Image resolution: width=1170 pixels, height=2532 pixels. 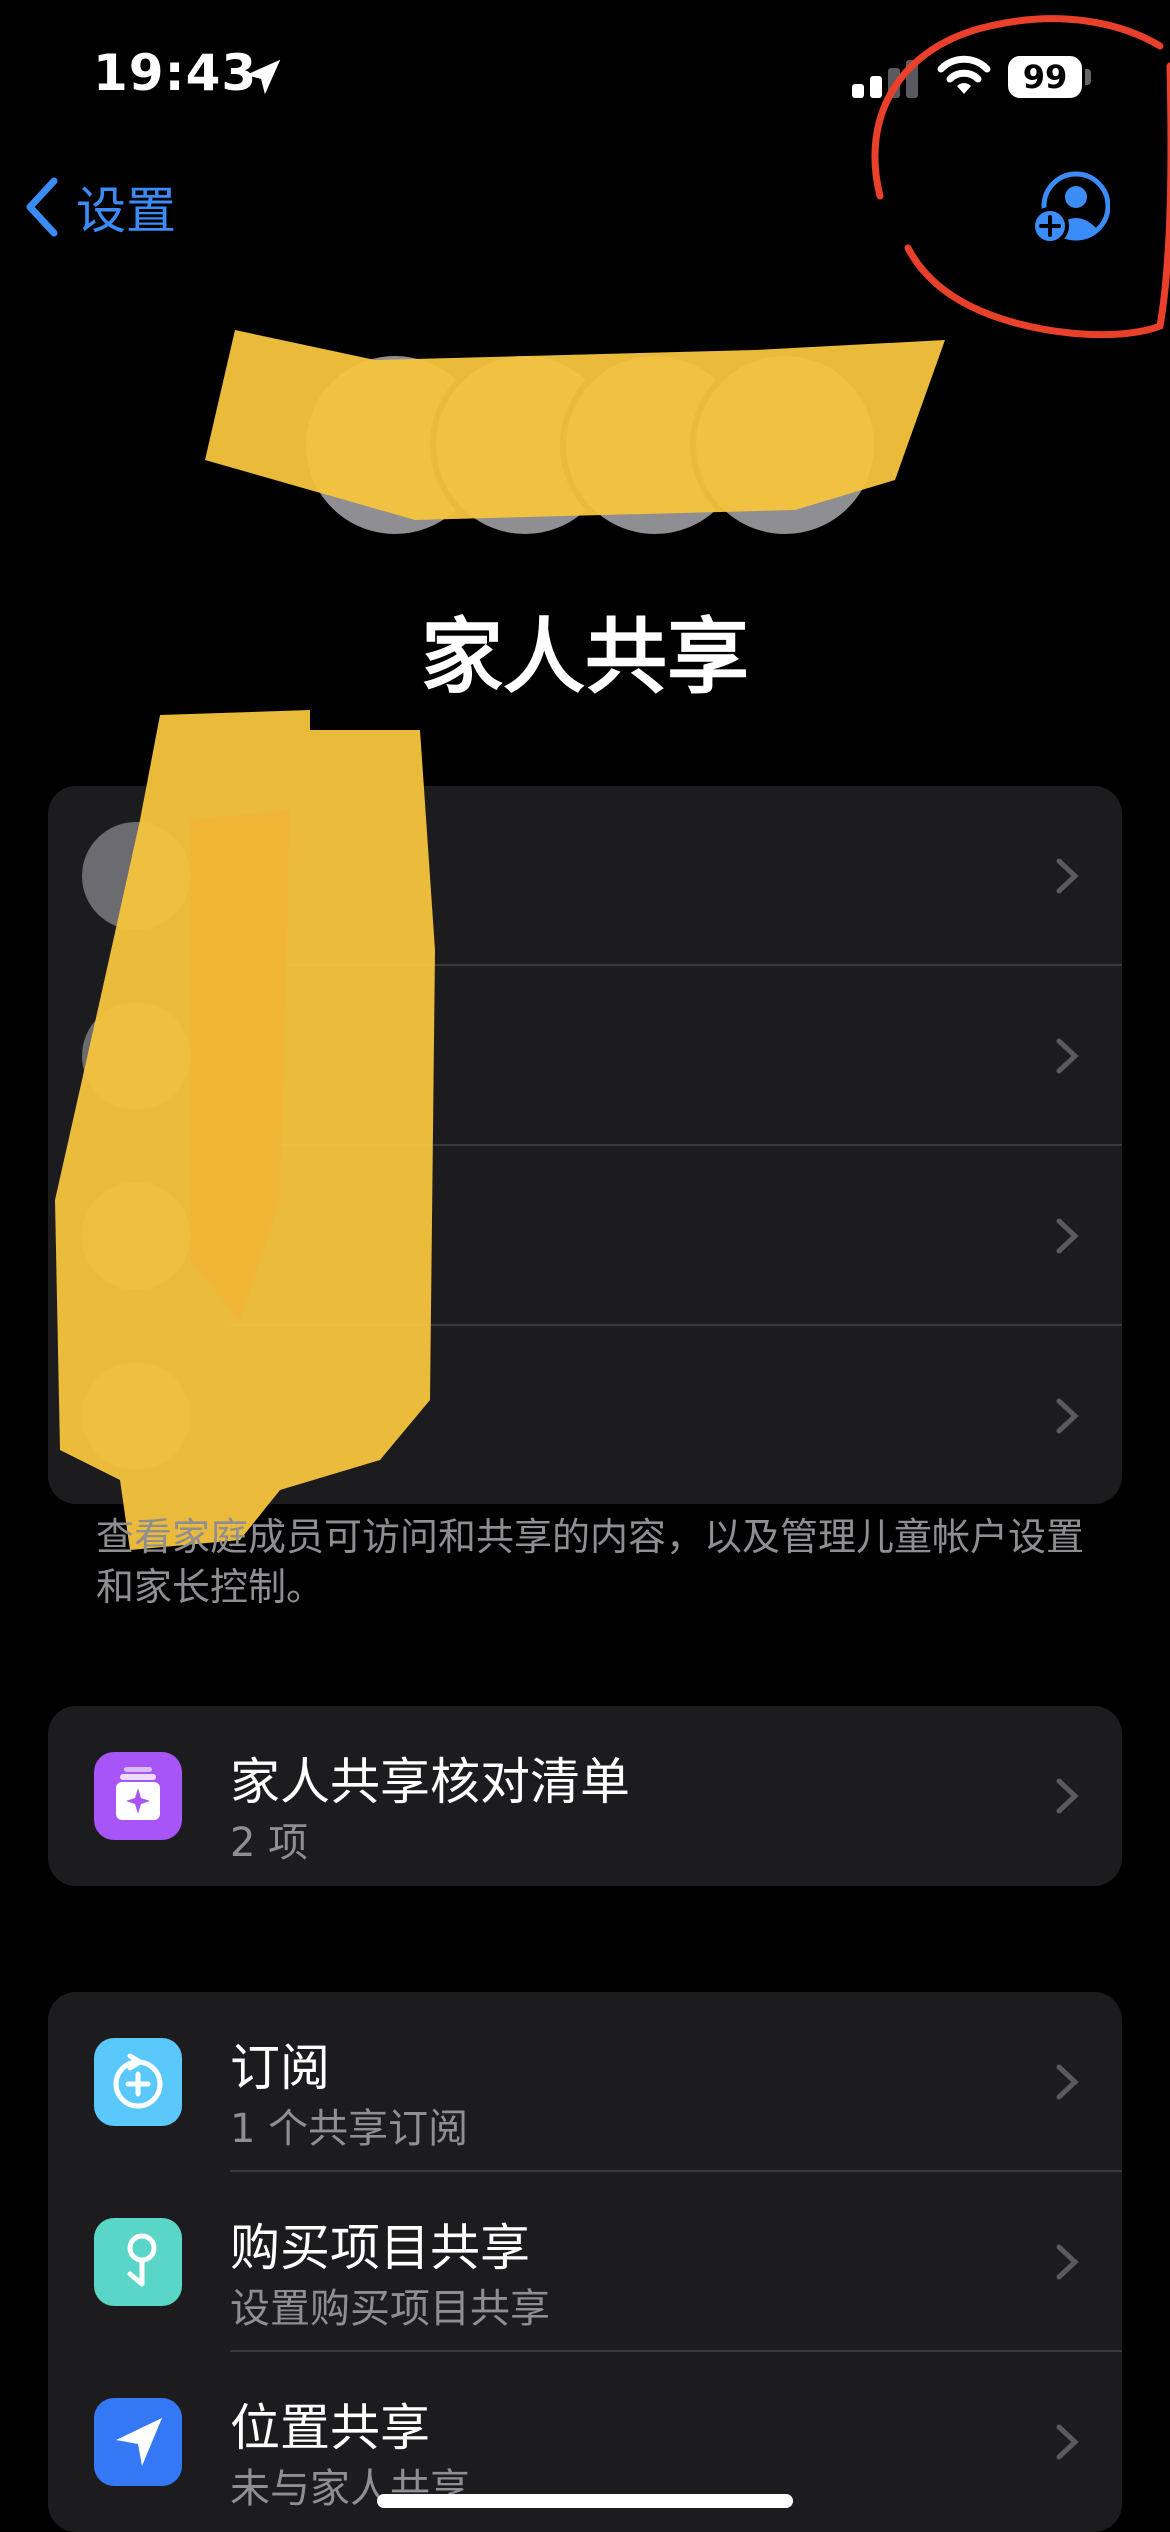 What do you see at coordinates (585, 75) in the screenshot?
I see `status-bar: 19:43 99` at bounding box center [585, 75].